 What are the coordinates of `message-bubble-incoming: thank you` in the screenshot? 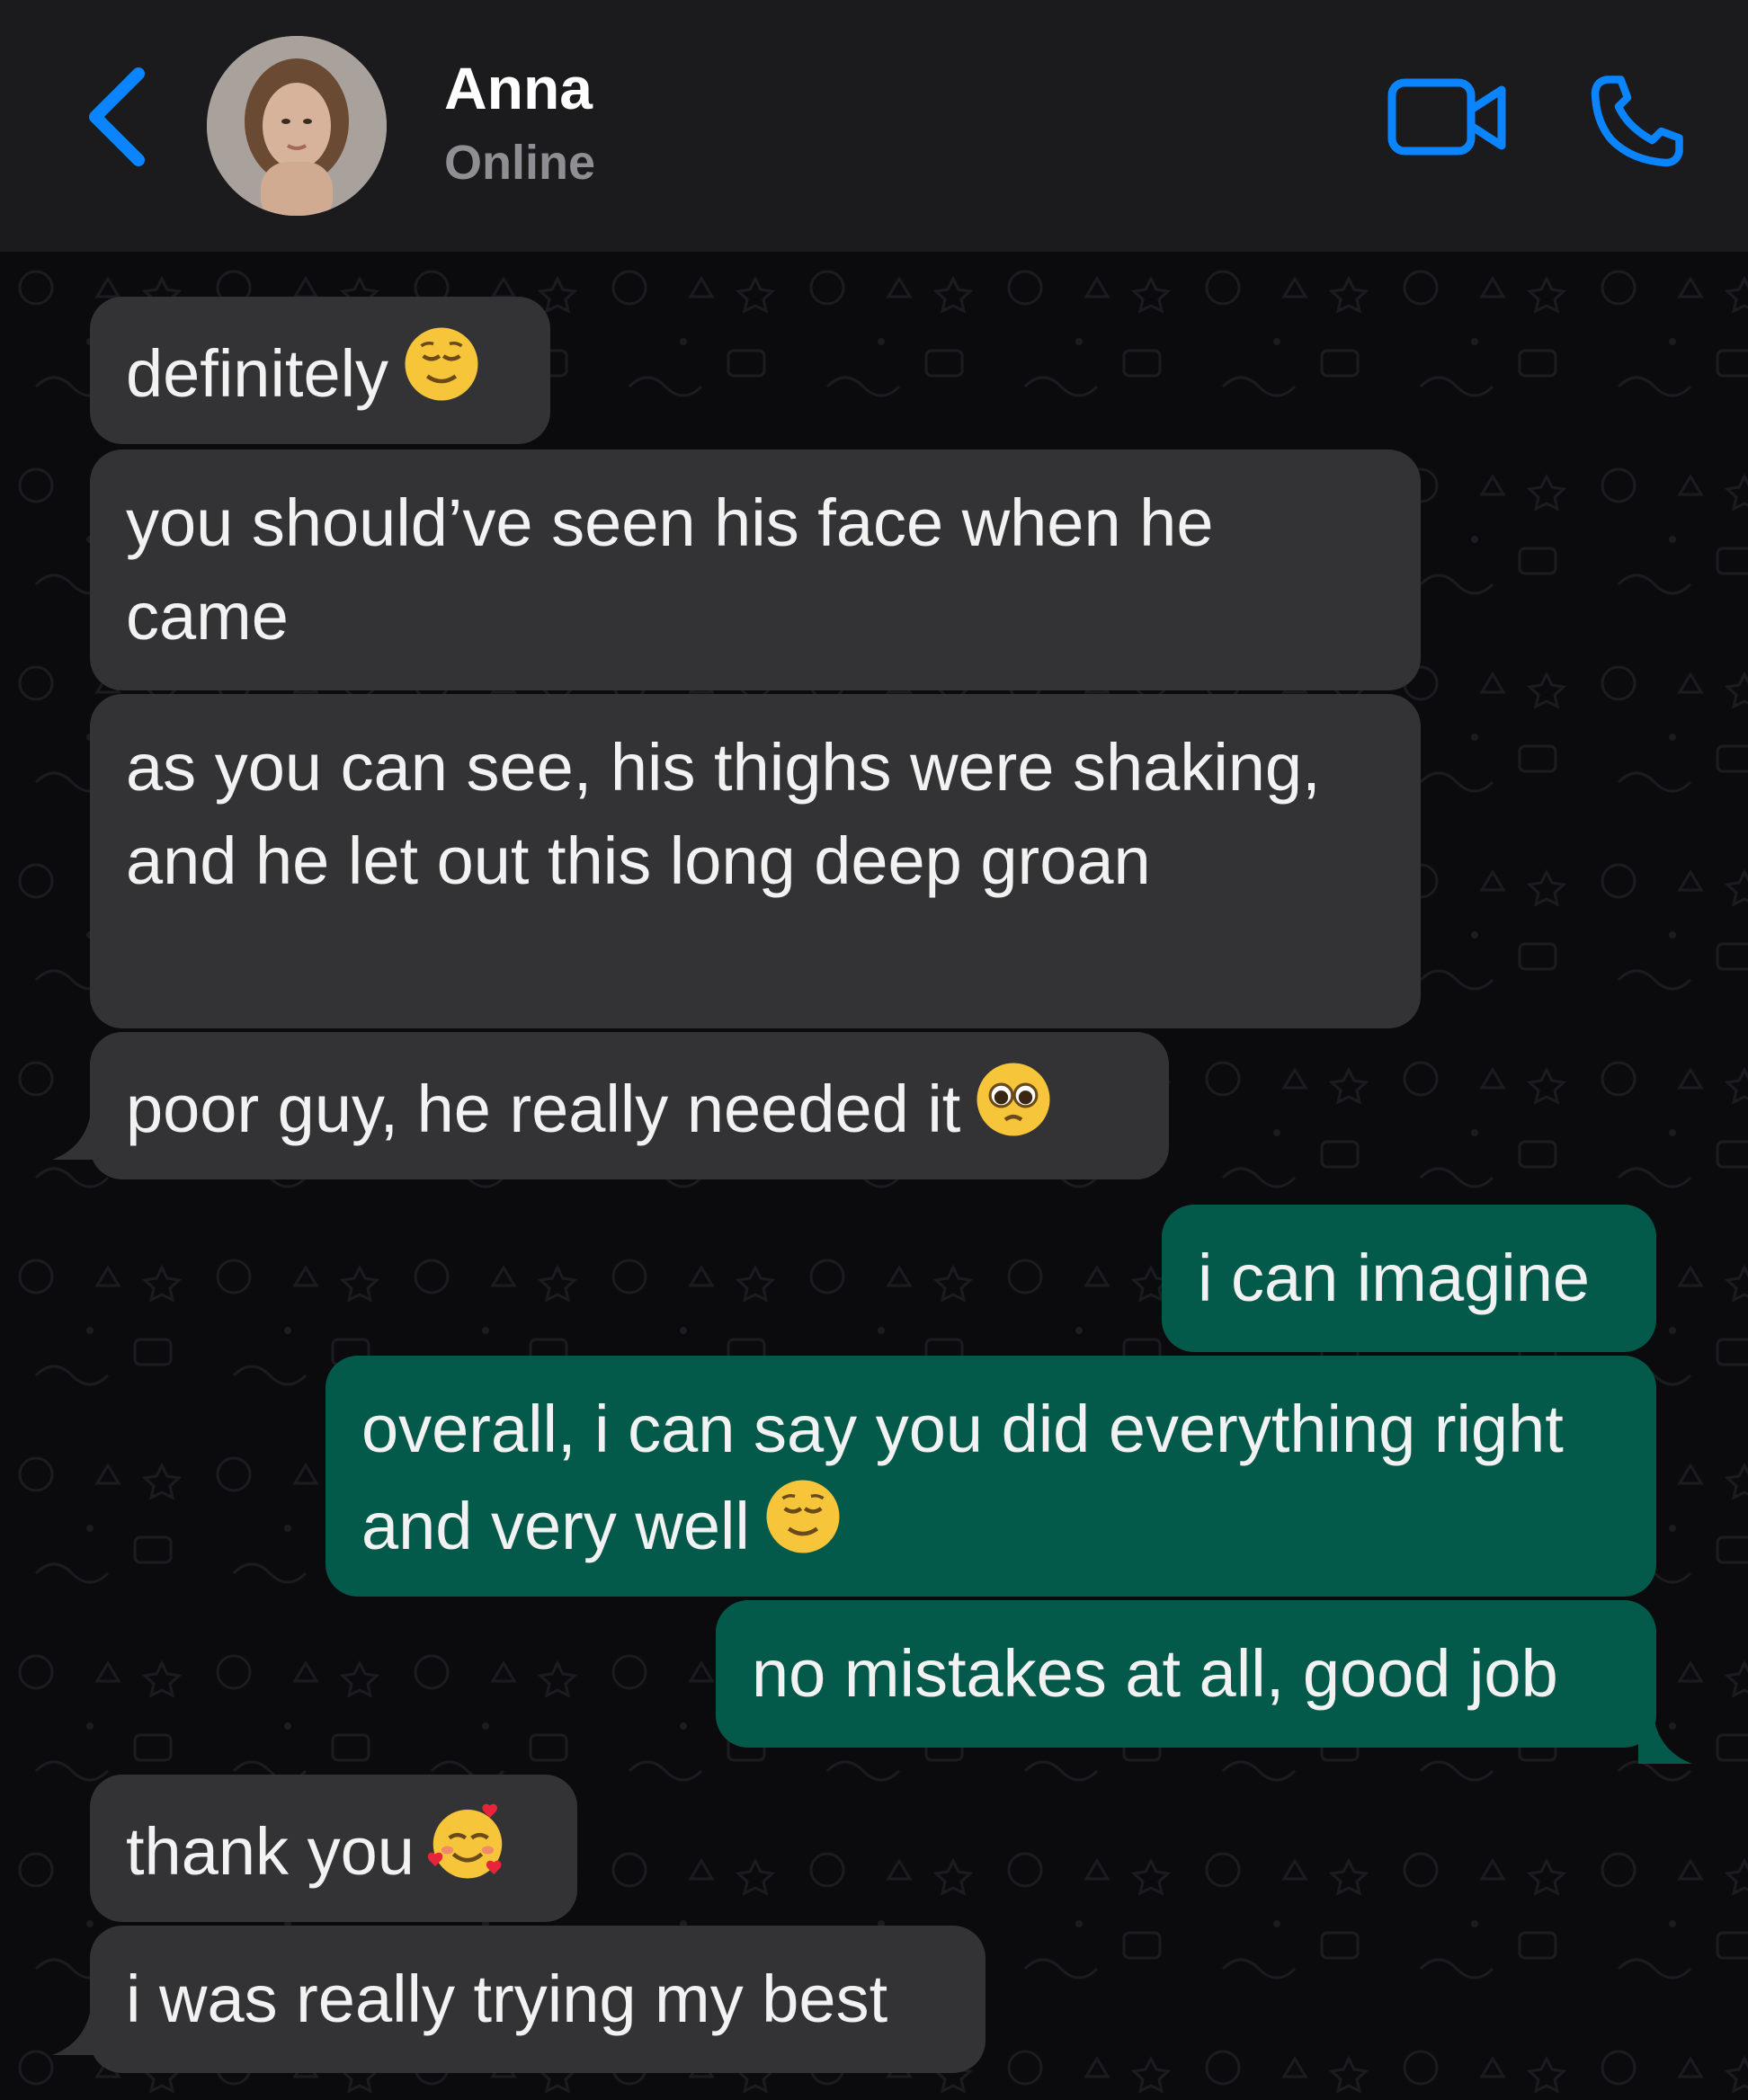 It's located at (333, 1848).